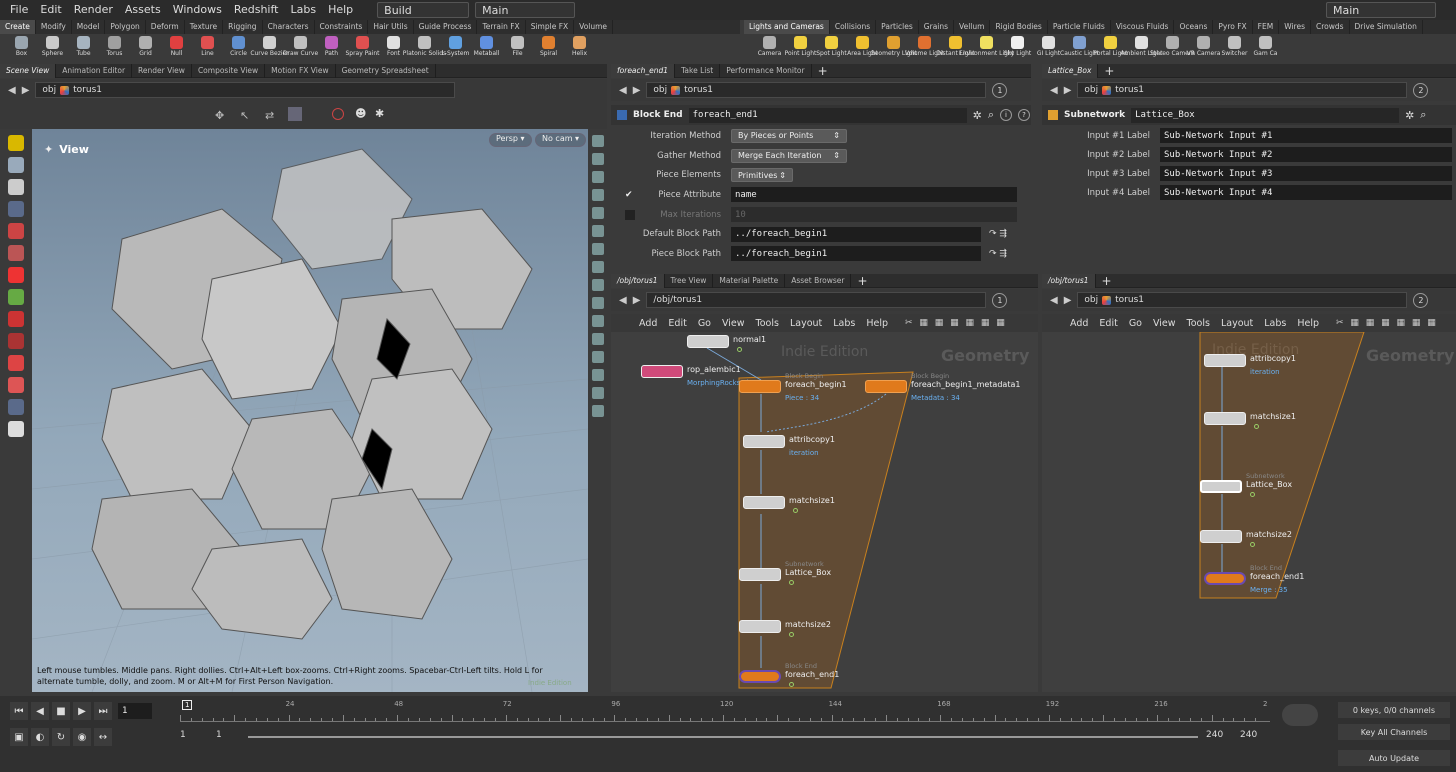 This screenshot has width=1456, height=772. What do you see at coordinates (197, 10) in the screenshot?
I see `menu-windows: Windows` at bounding box center [197, 10].